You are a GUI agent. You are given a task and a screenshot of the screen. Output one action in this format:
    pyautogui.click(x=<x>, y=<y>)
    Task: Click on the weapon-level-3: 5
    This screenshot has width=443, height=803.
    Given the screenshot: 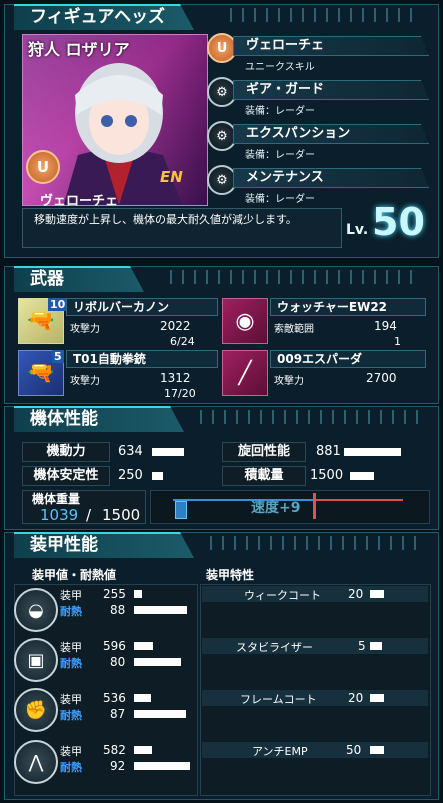 What is the action you would take?
    pyautogui.click(x=58, y=356)
    